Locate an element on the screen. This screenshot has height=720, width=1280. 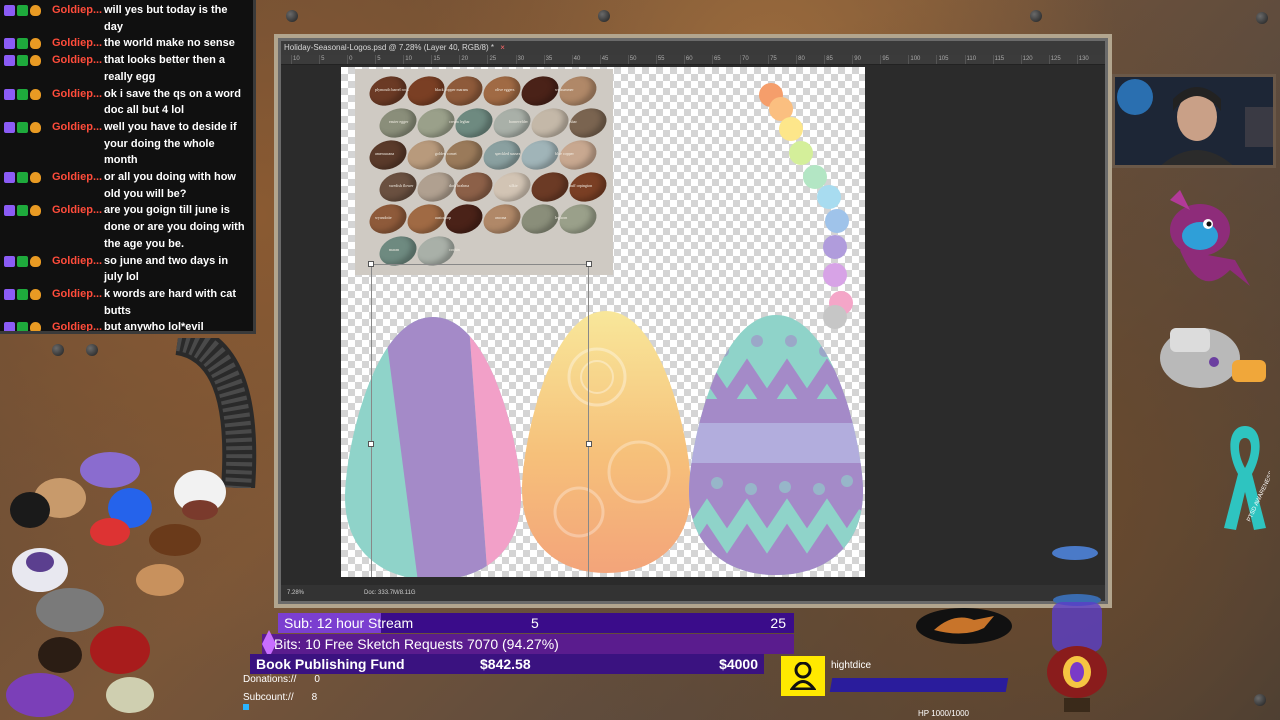
ruler-tick: 60 is located at coordinates (697, 59).